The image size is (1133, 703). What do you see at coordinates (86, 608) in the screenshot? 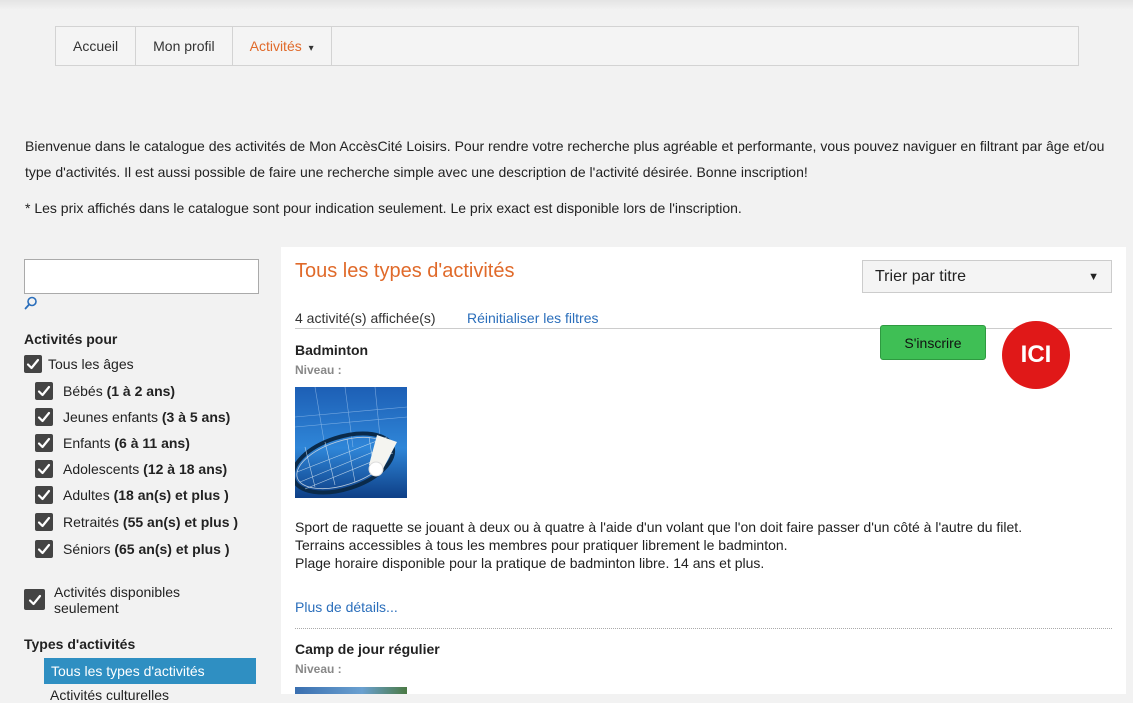
I see `available-line-2: seulement` at bounding box center [86, 608].